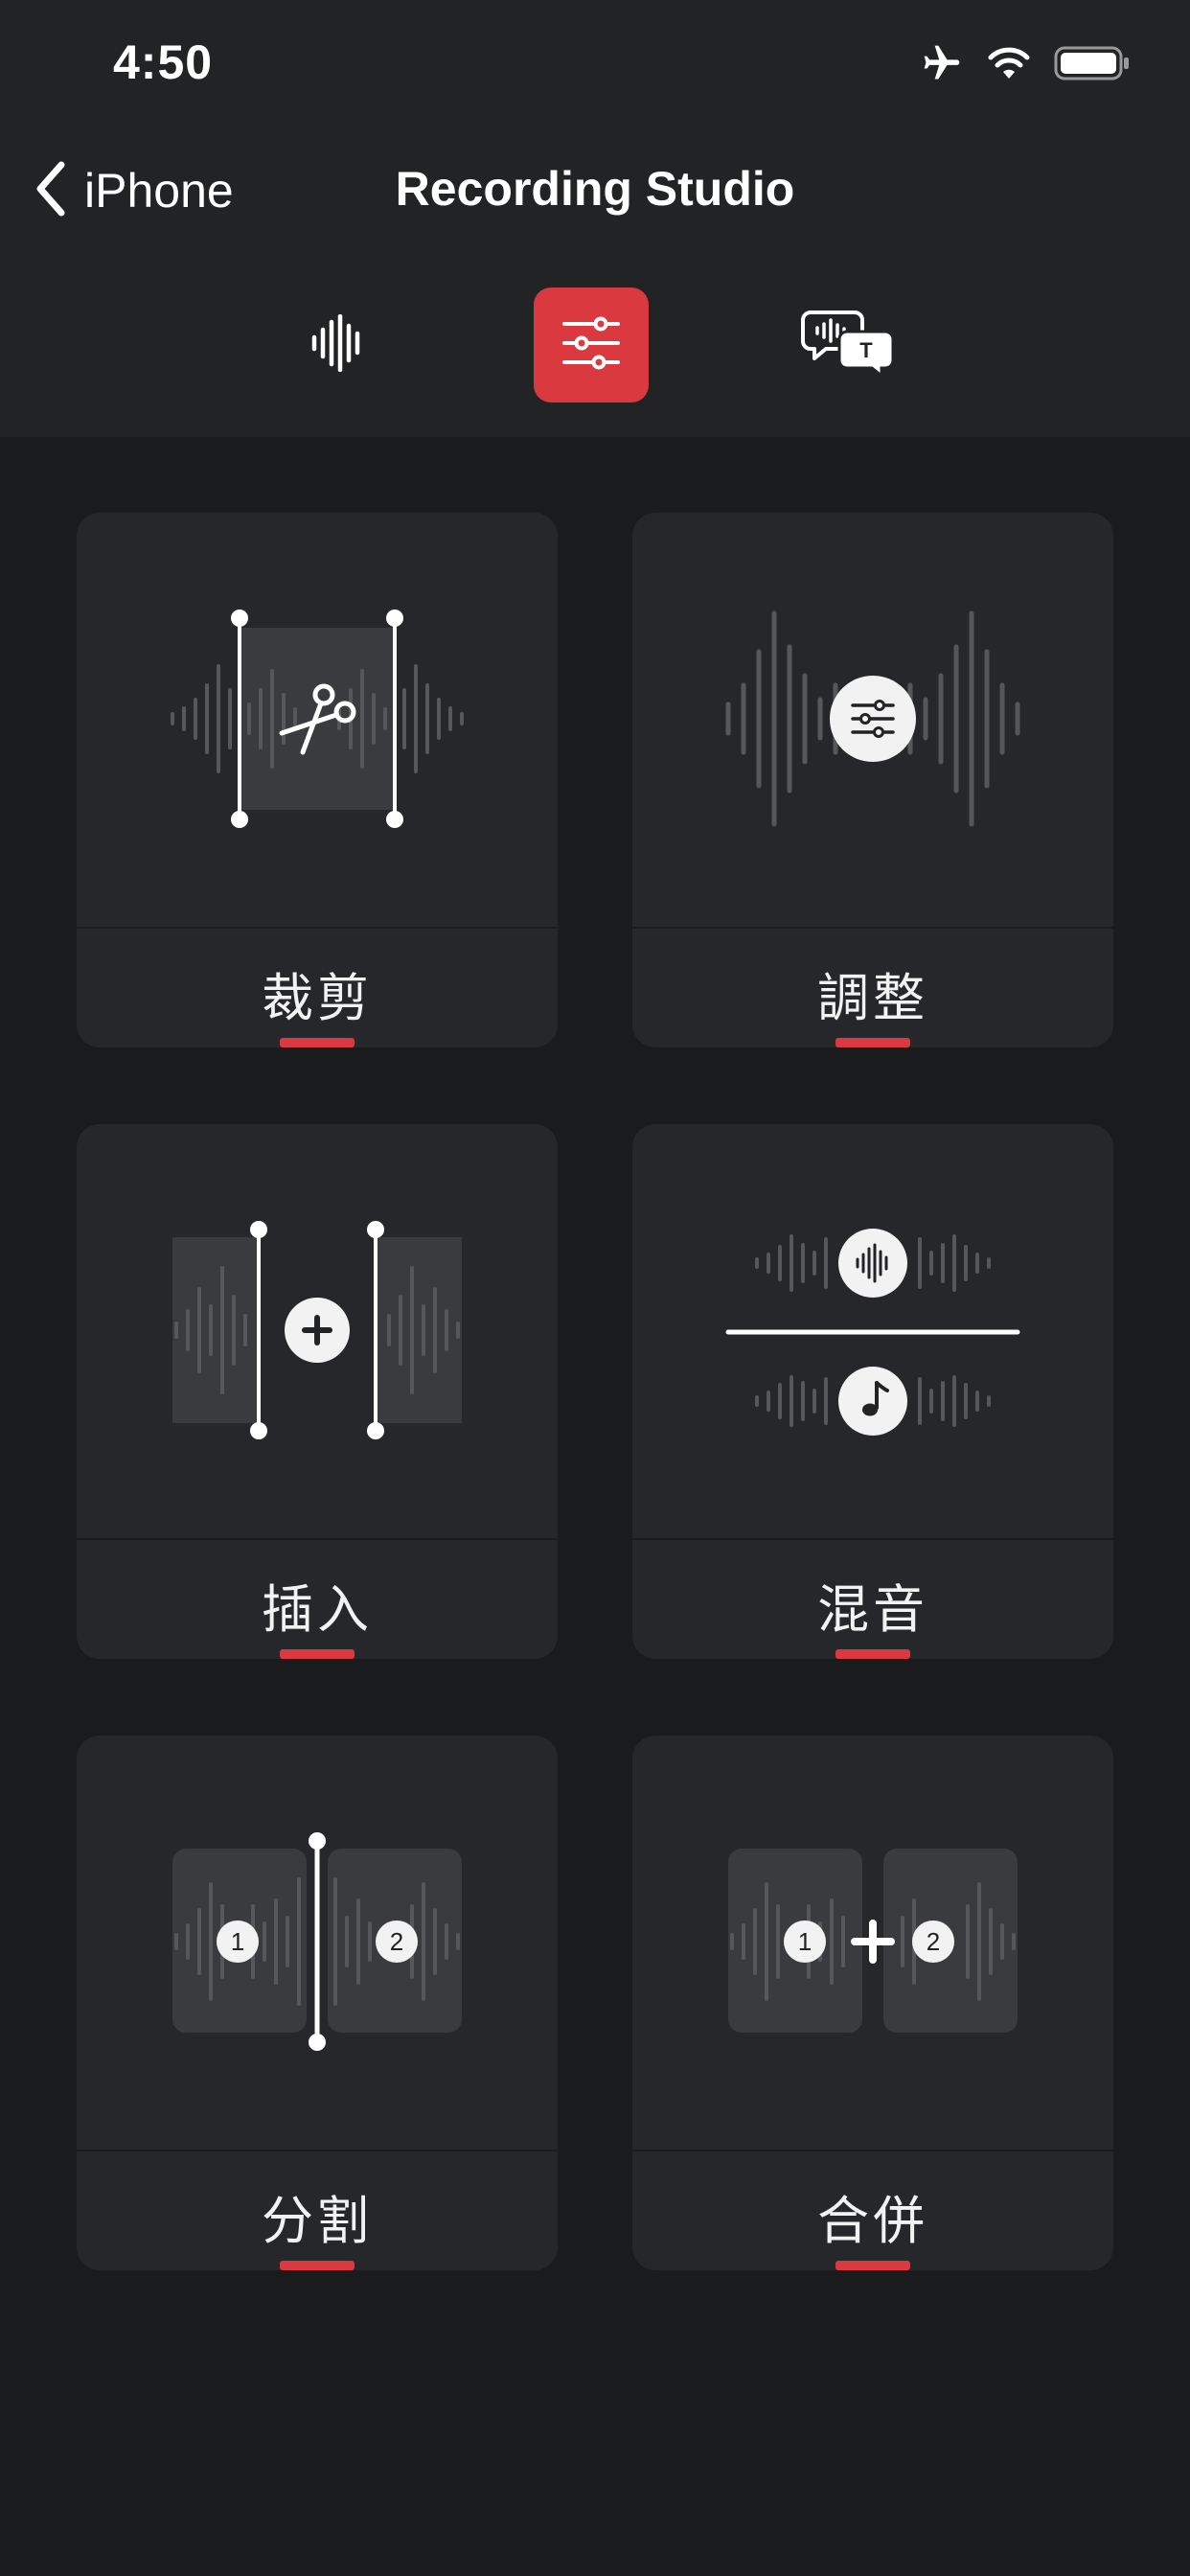 The height and width of the screenshot is (2576, 1190). I want to click on speech-to-text-icon: T, so click(849, 345).